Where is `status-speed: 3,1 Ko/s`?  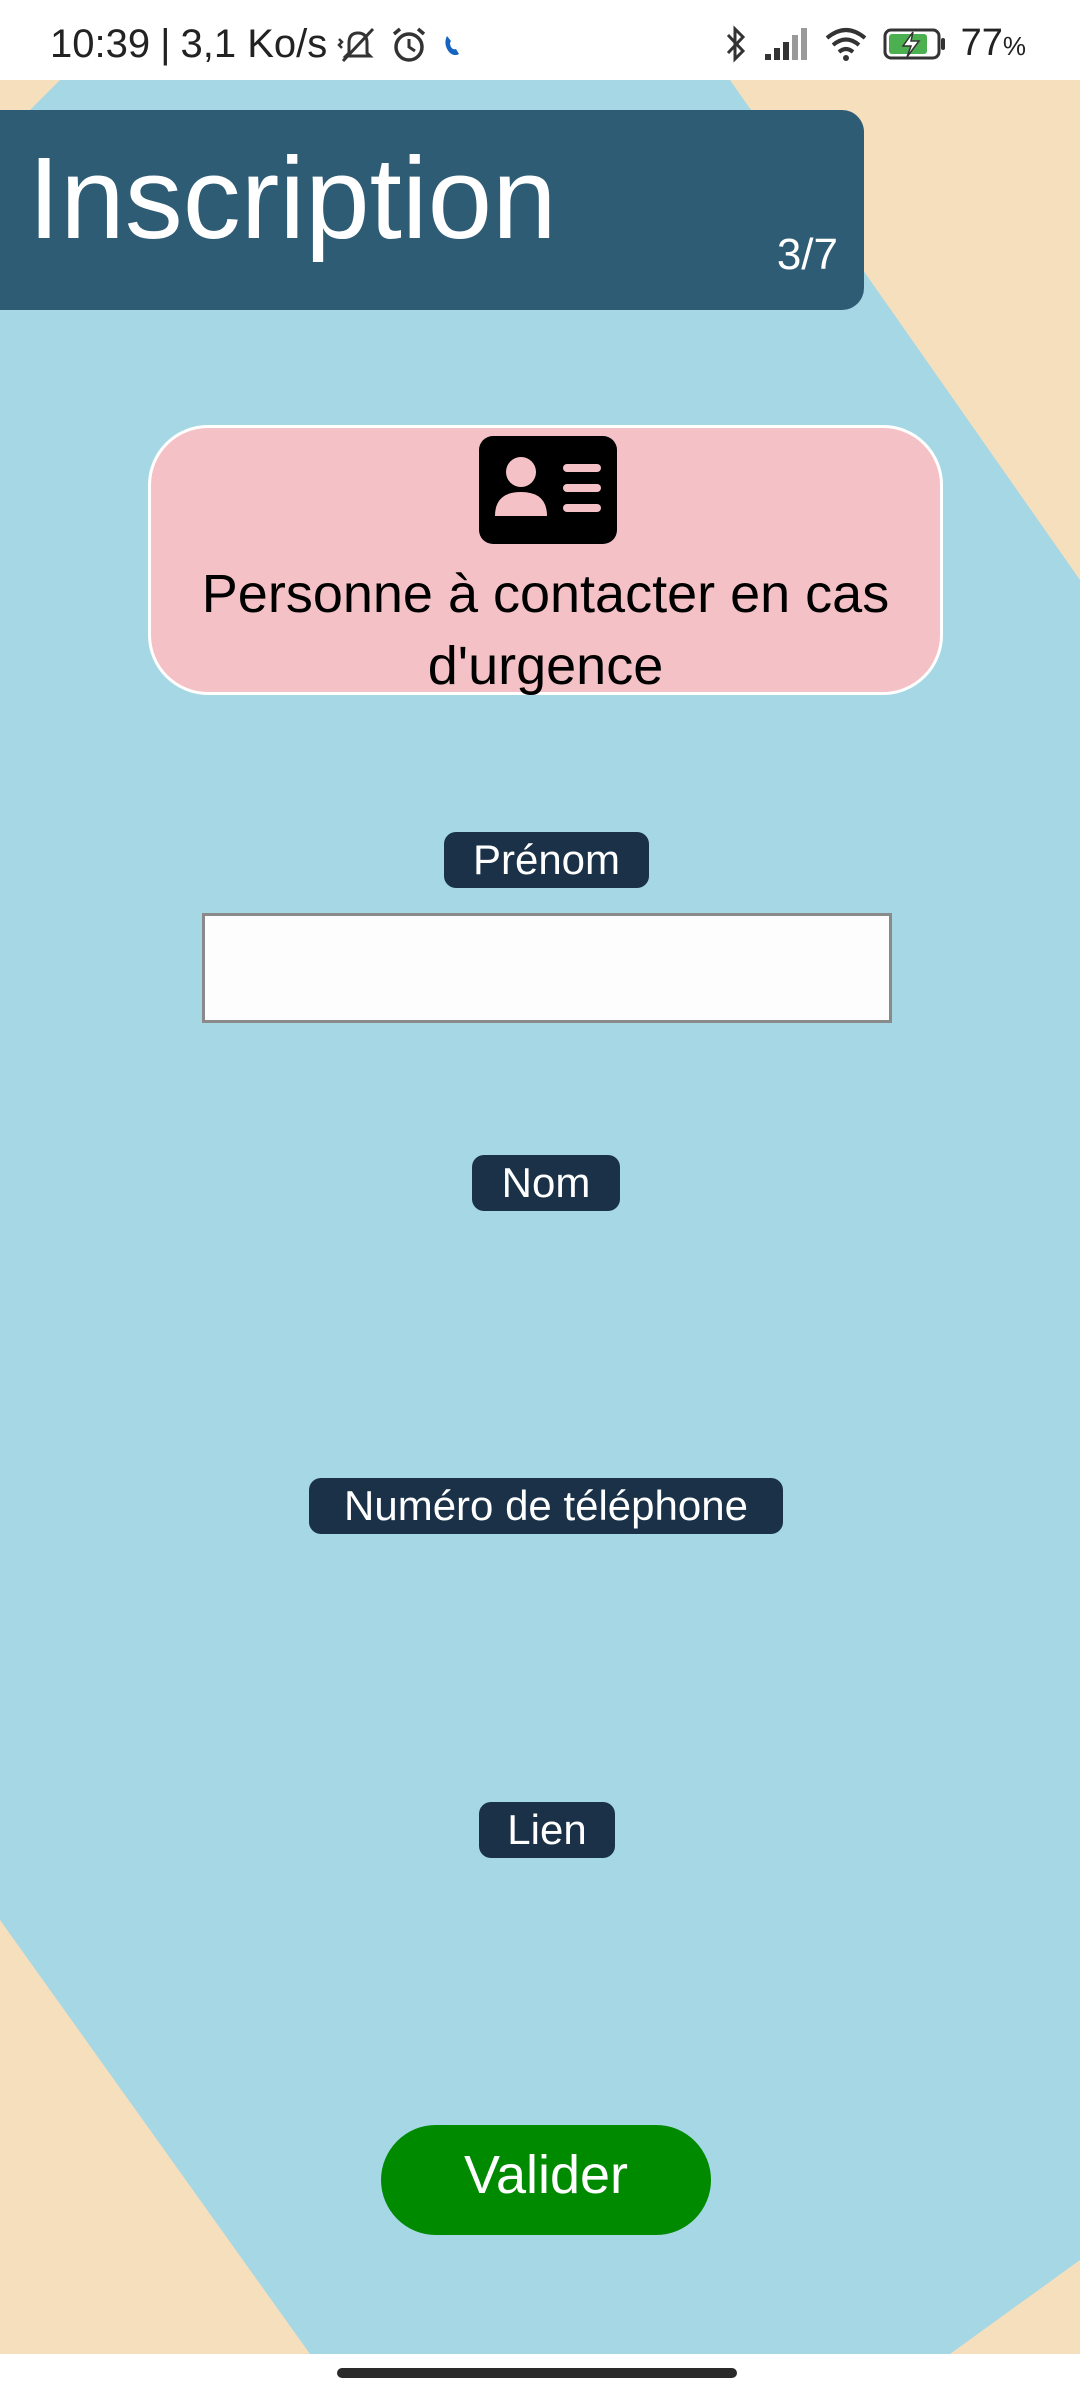
status-speed: 3,1 Ko/s is located at coordinates (254, 44).